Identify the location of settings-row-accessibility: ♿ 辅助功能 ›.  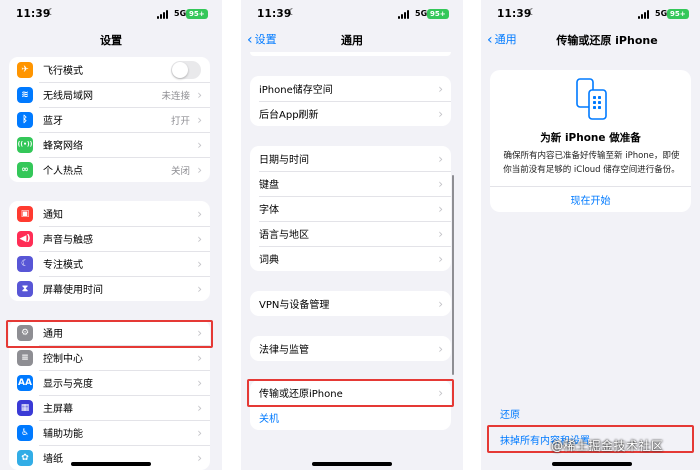
(109, 432).